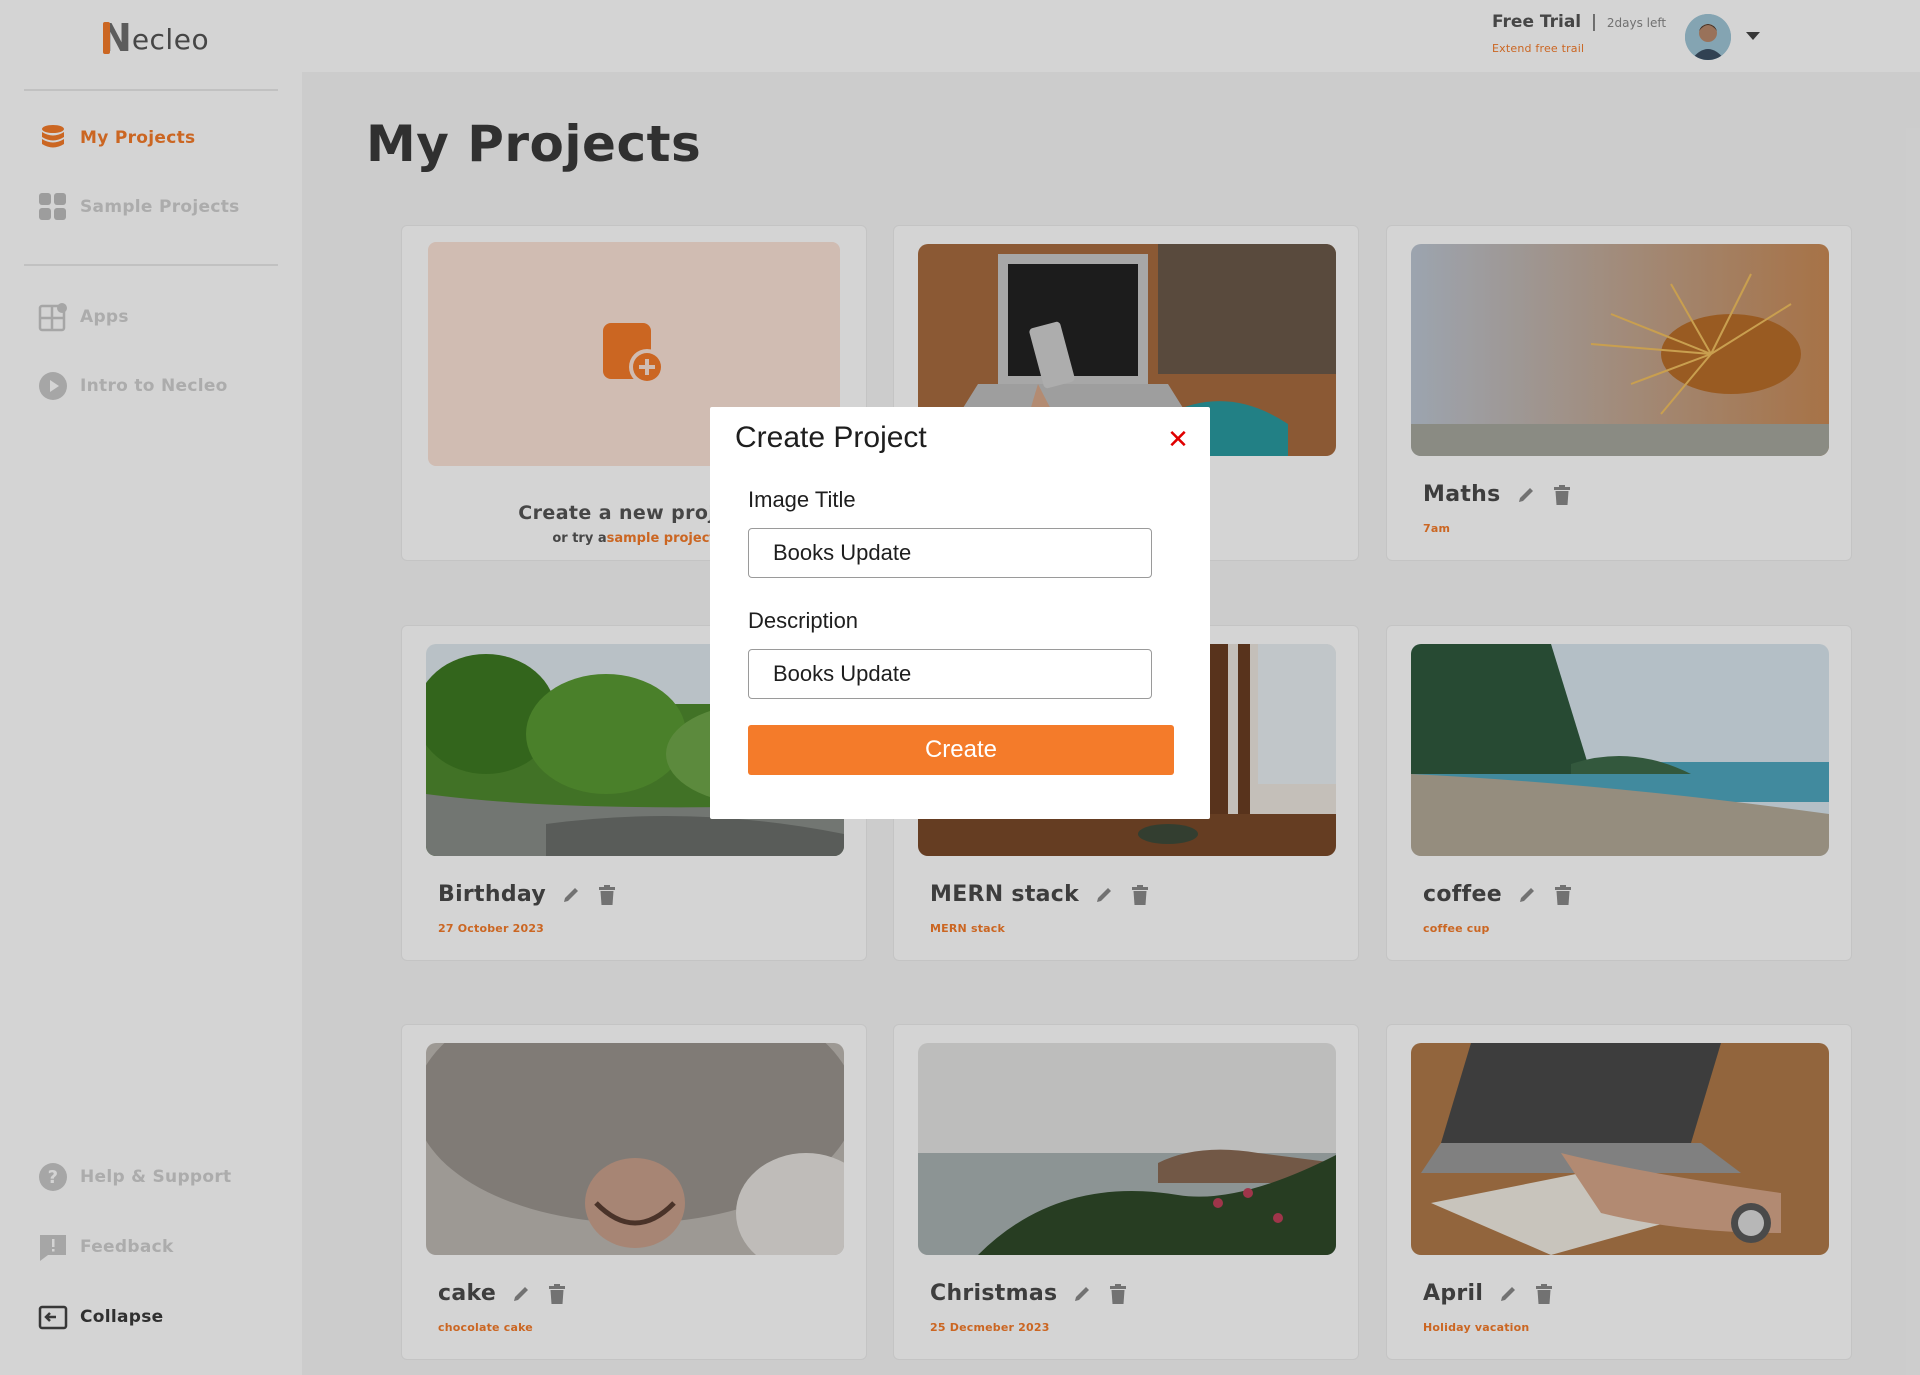  I want to click on image-title-label: Image Title, so click(802, 499).